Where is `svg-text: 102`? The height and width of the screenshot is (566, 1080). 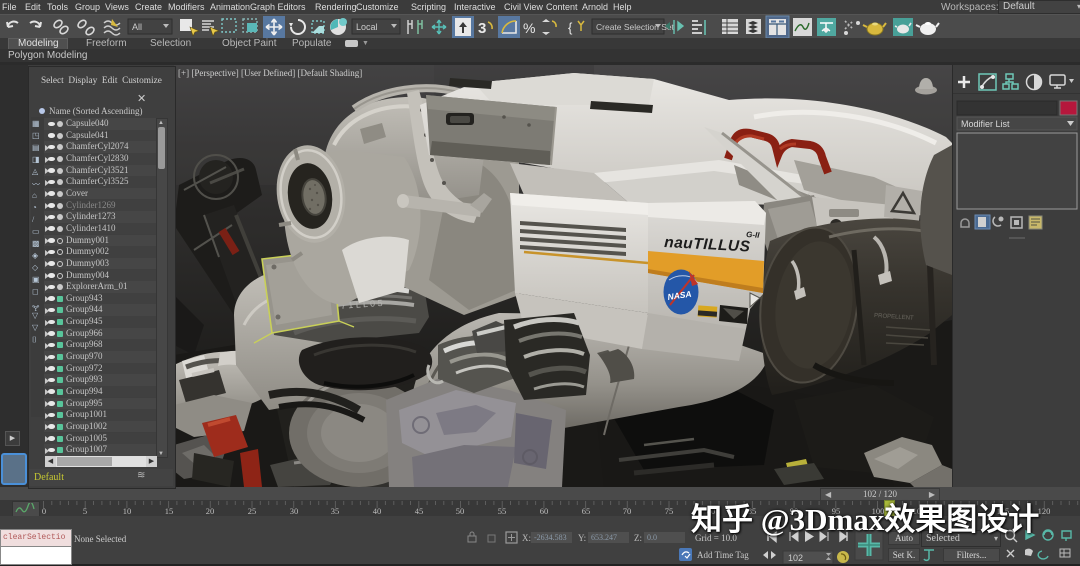 svg-text: 102 is located at coordinates (795, 558).